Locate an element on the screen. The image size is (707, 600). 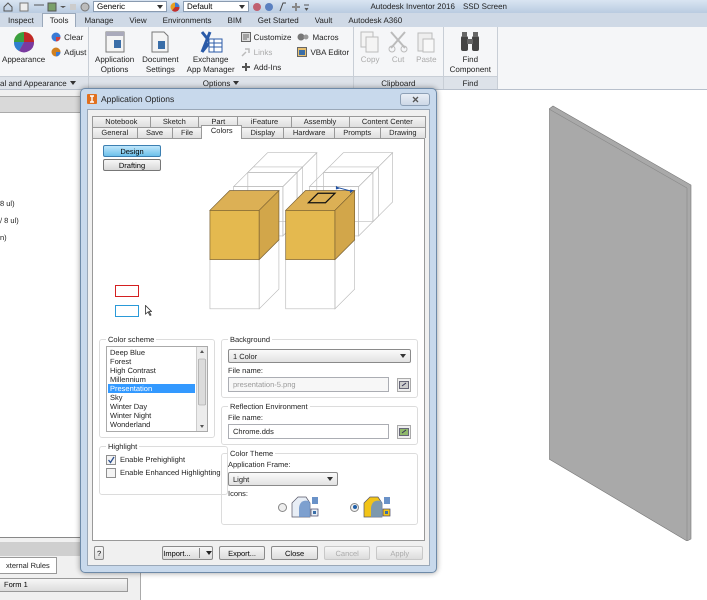
close-icon is located at coordinates (415, 99).